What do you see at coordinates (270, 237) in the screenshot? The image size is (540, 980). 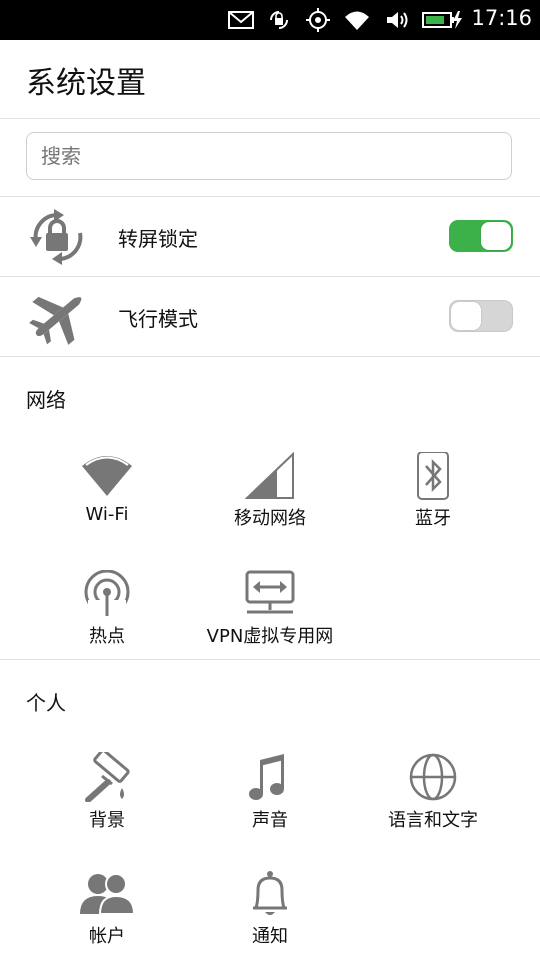 I see `row-rotation-lock: 转屏锁定` at bounding box center [270, 237].